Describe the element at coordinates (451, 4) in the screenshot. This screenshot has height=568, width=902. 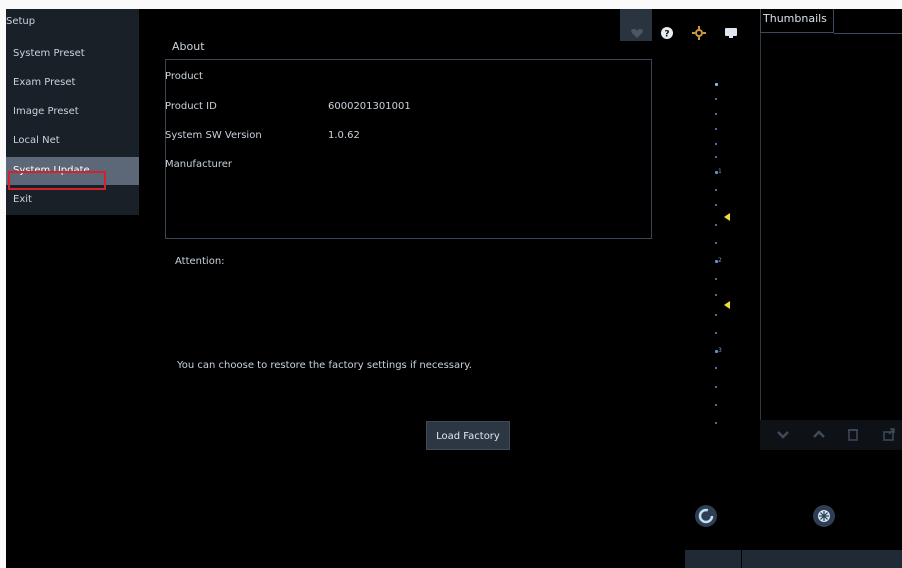
I see `top-strip` at that location.